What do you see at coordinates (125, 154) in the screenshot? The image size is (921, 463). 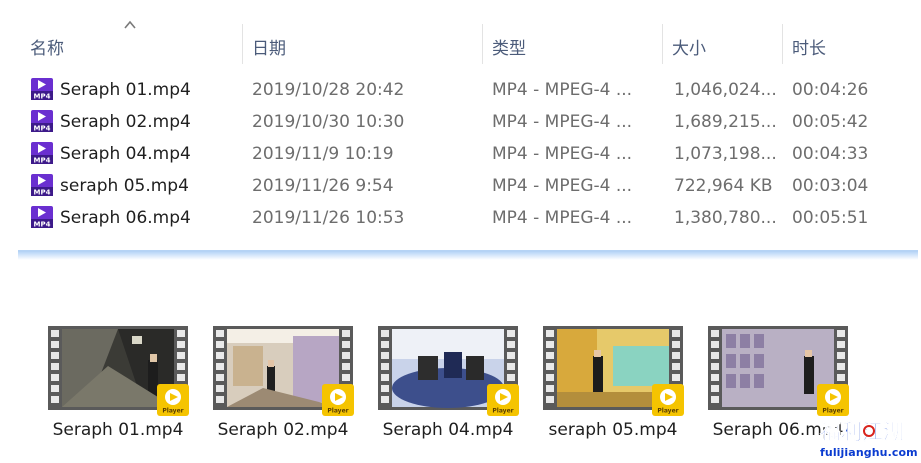 I see `file-name: Seraph 04.mp4` at bounding box center [125, 154].